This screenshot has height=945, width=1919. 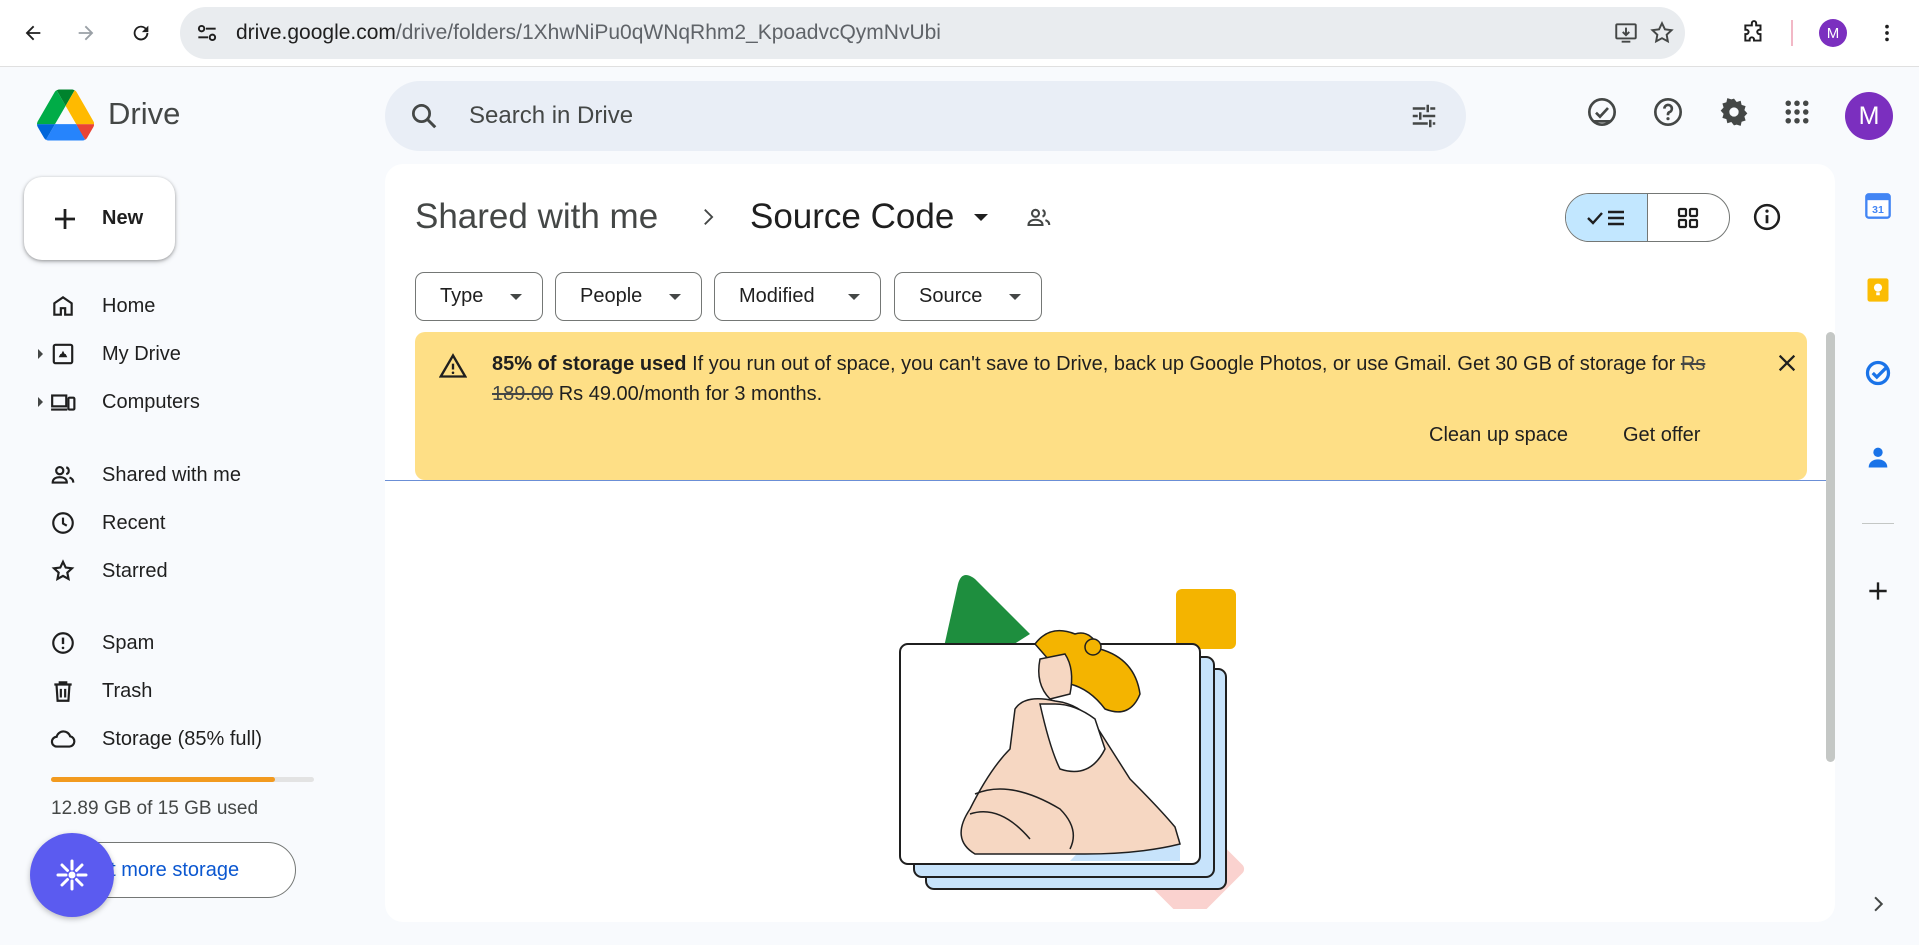 I want to click on search-bar, so click(x=925, y=116).